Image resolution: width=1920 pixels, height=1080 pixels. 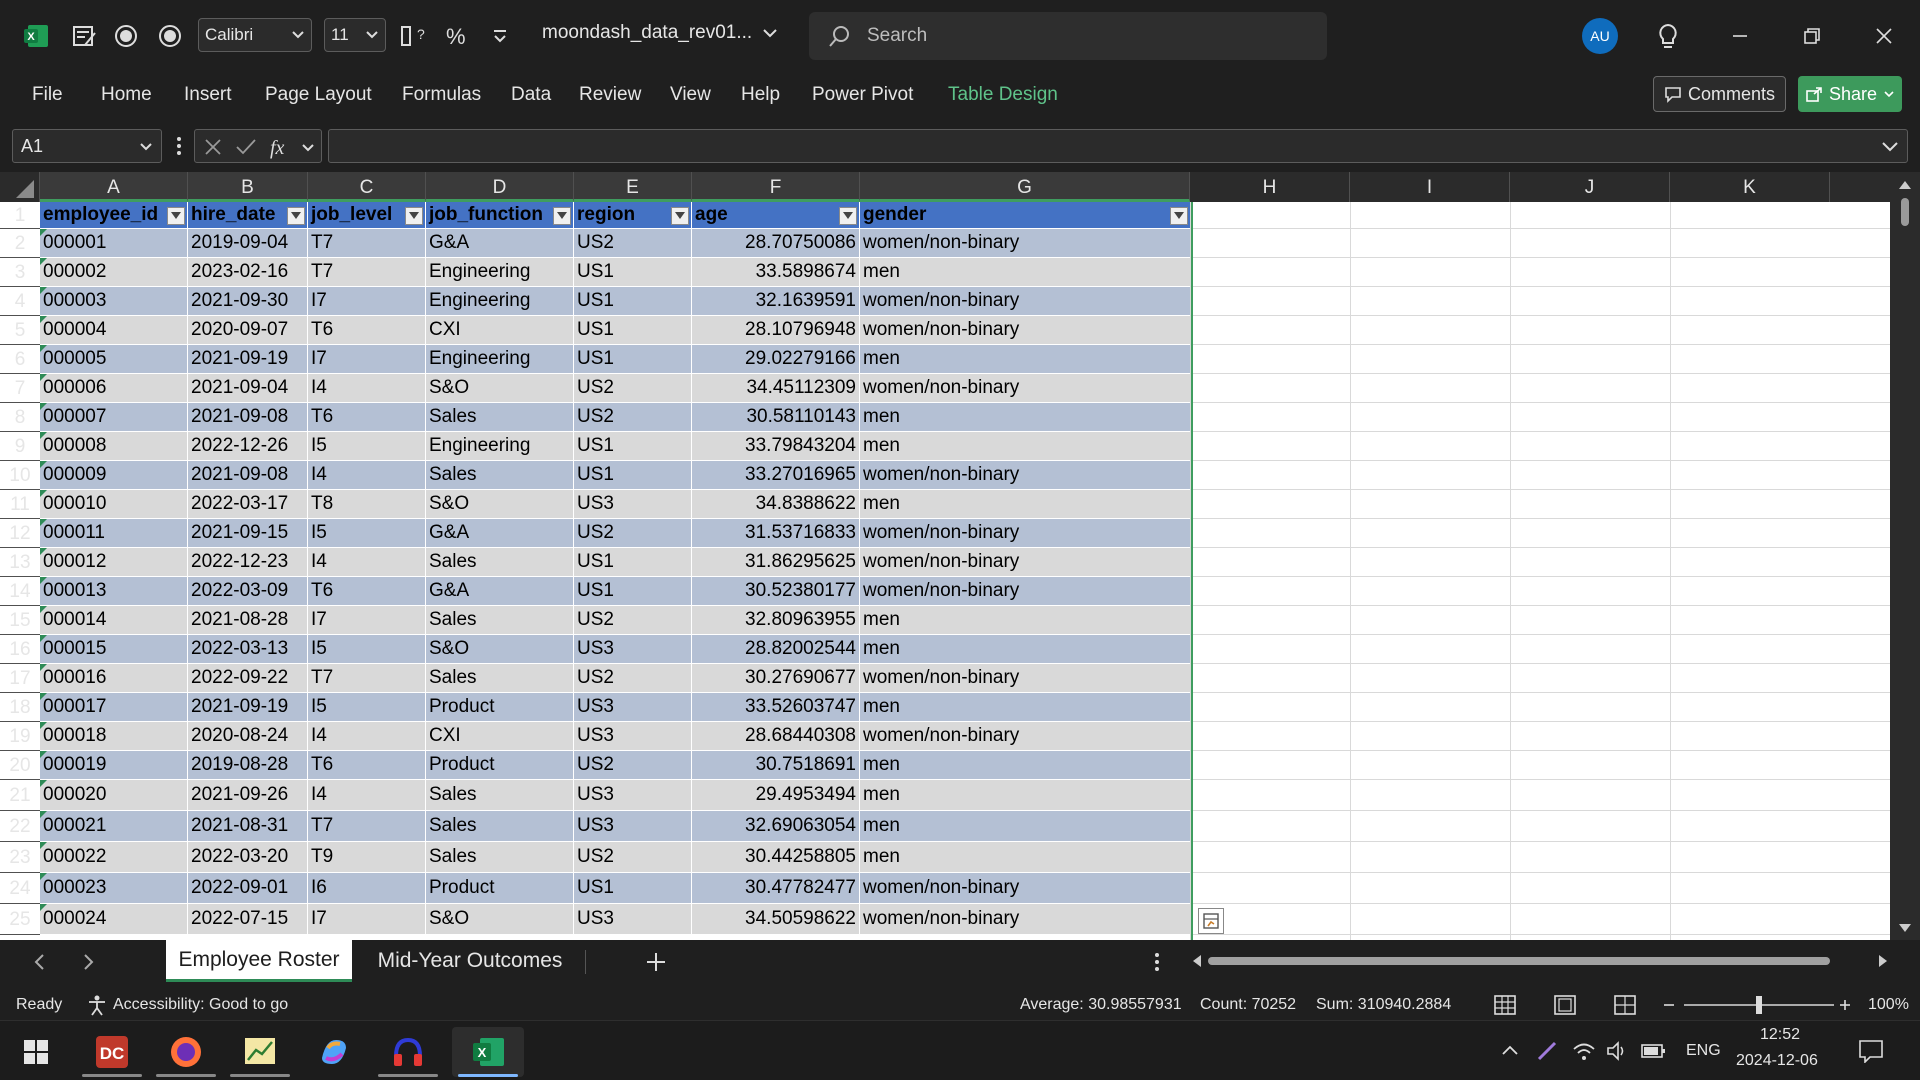 What do you see at coordinates (246, 147) in the screenshot?
I see `enter-check-icon` at bounding box center [246, 147].